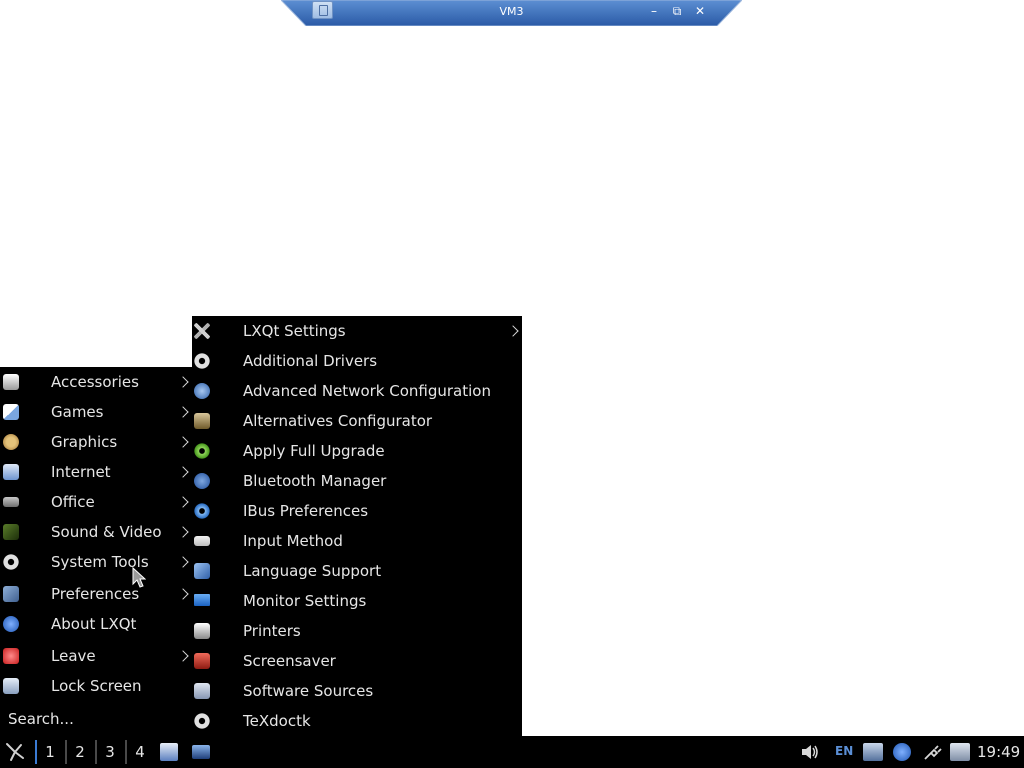  What do you see at coordinates (96, 472) in the screenshot?
I see `menu-item-internet: Internet` at bounding box center [96, 472].